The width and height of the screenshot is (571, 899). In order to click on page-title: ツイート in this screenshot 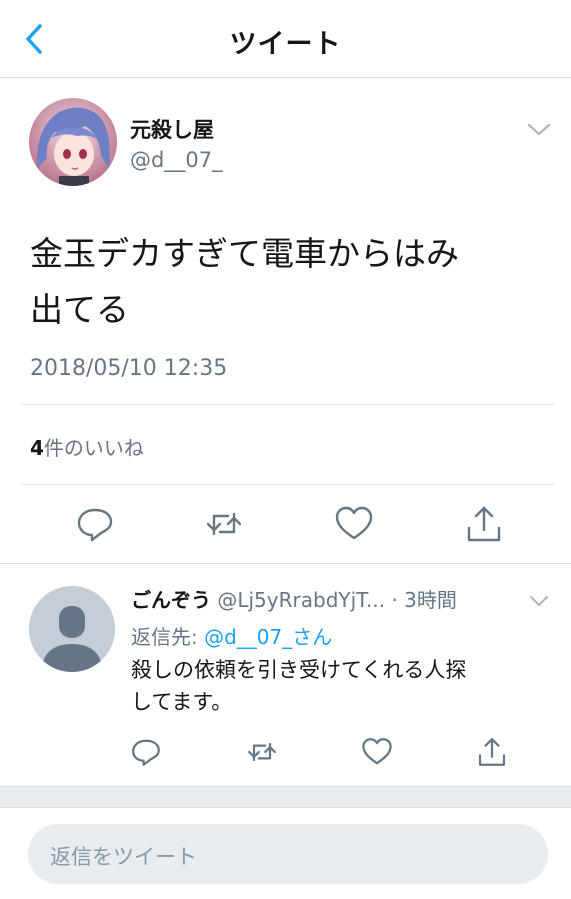, I will do `click(285, 44)`.